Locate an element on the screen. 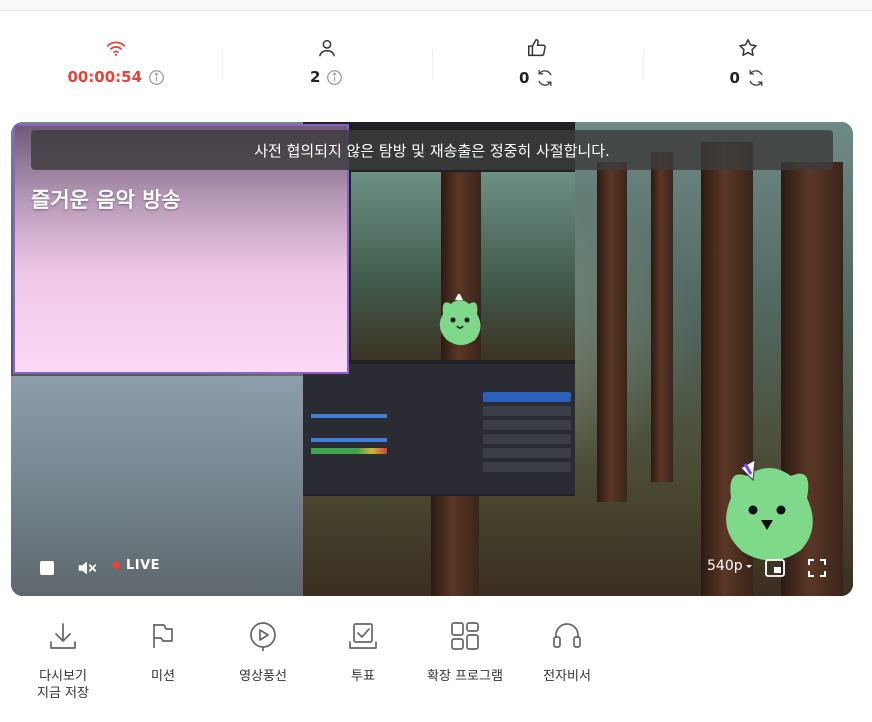 The width and height of the screenshot is (872, 722). likes-value: 0 is located at coordinates (524, 78).